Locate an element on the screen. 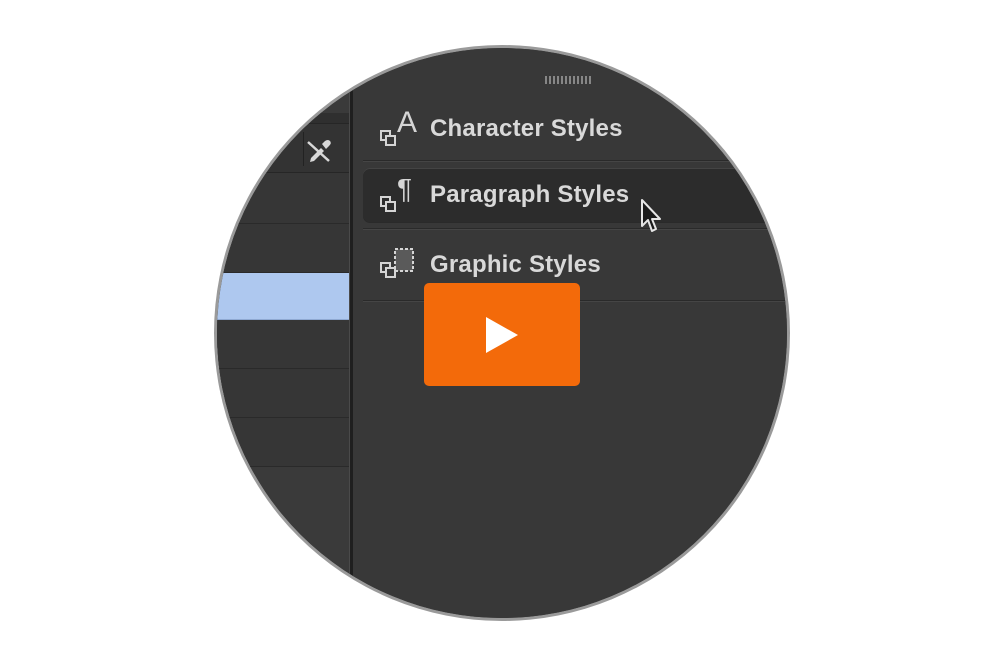 This screenshot has height=668, width=1000. character-styles-icon: A is located at coordinates (402, 127).